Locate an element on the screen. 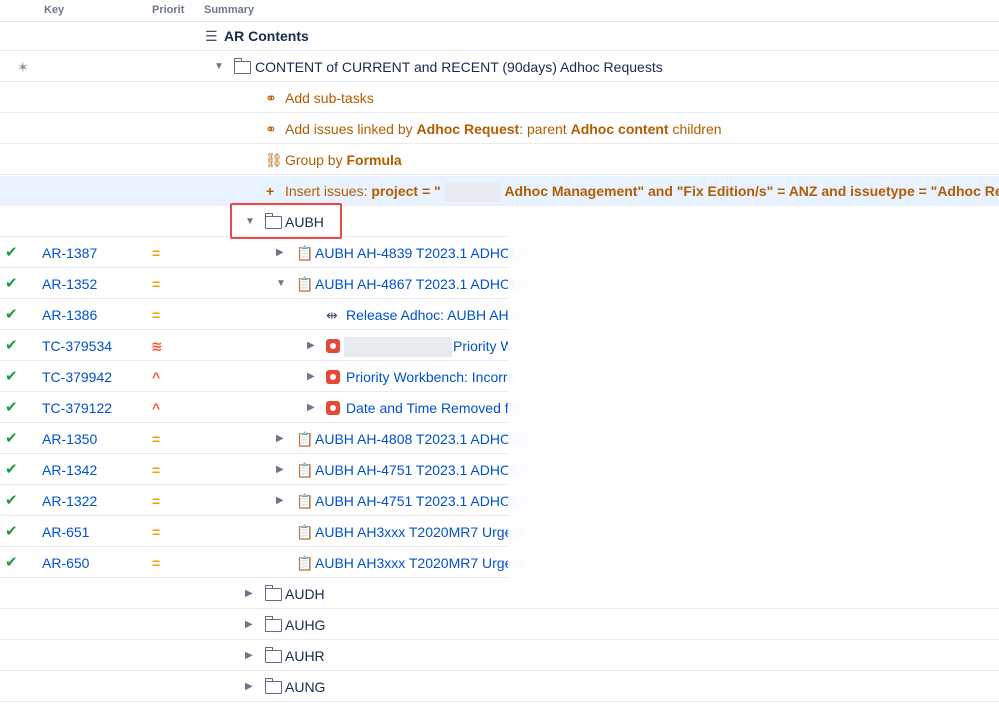 This screenshot has height=705, width=999. folder-row-auhg: ▶ AUHG is located at coordinates (499, 625).